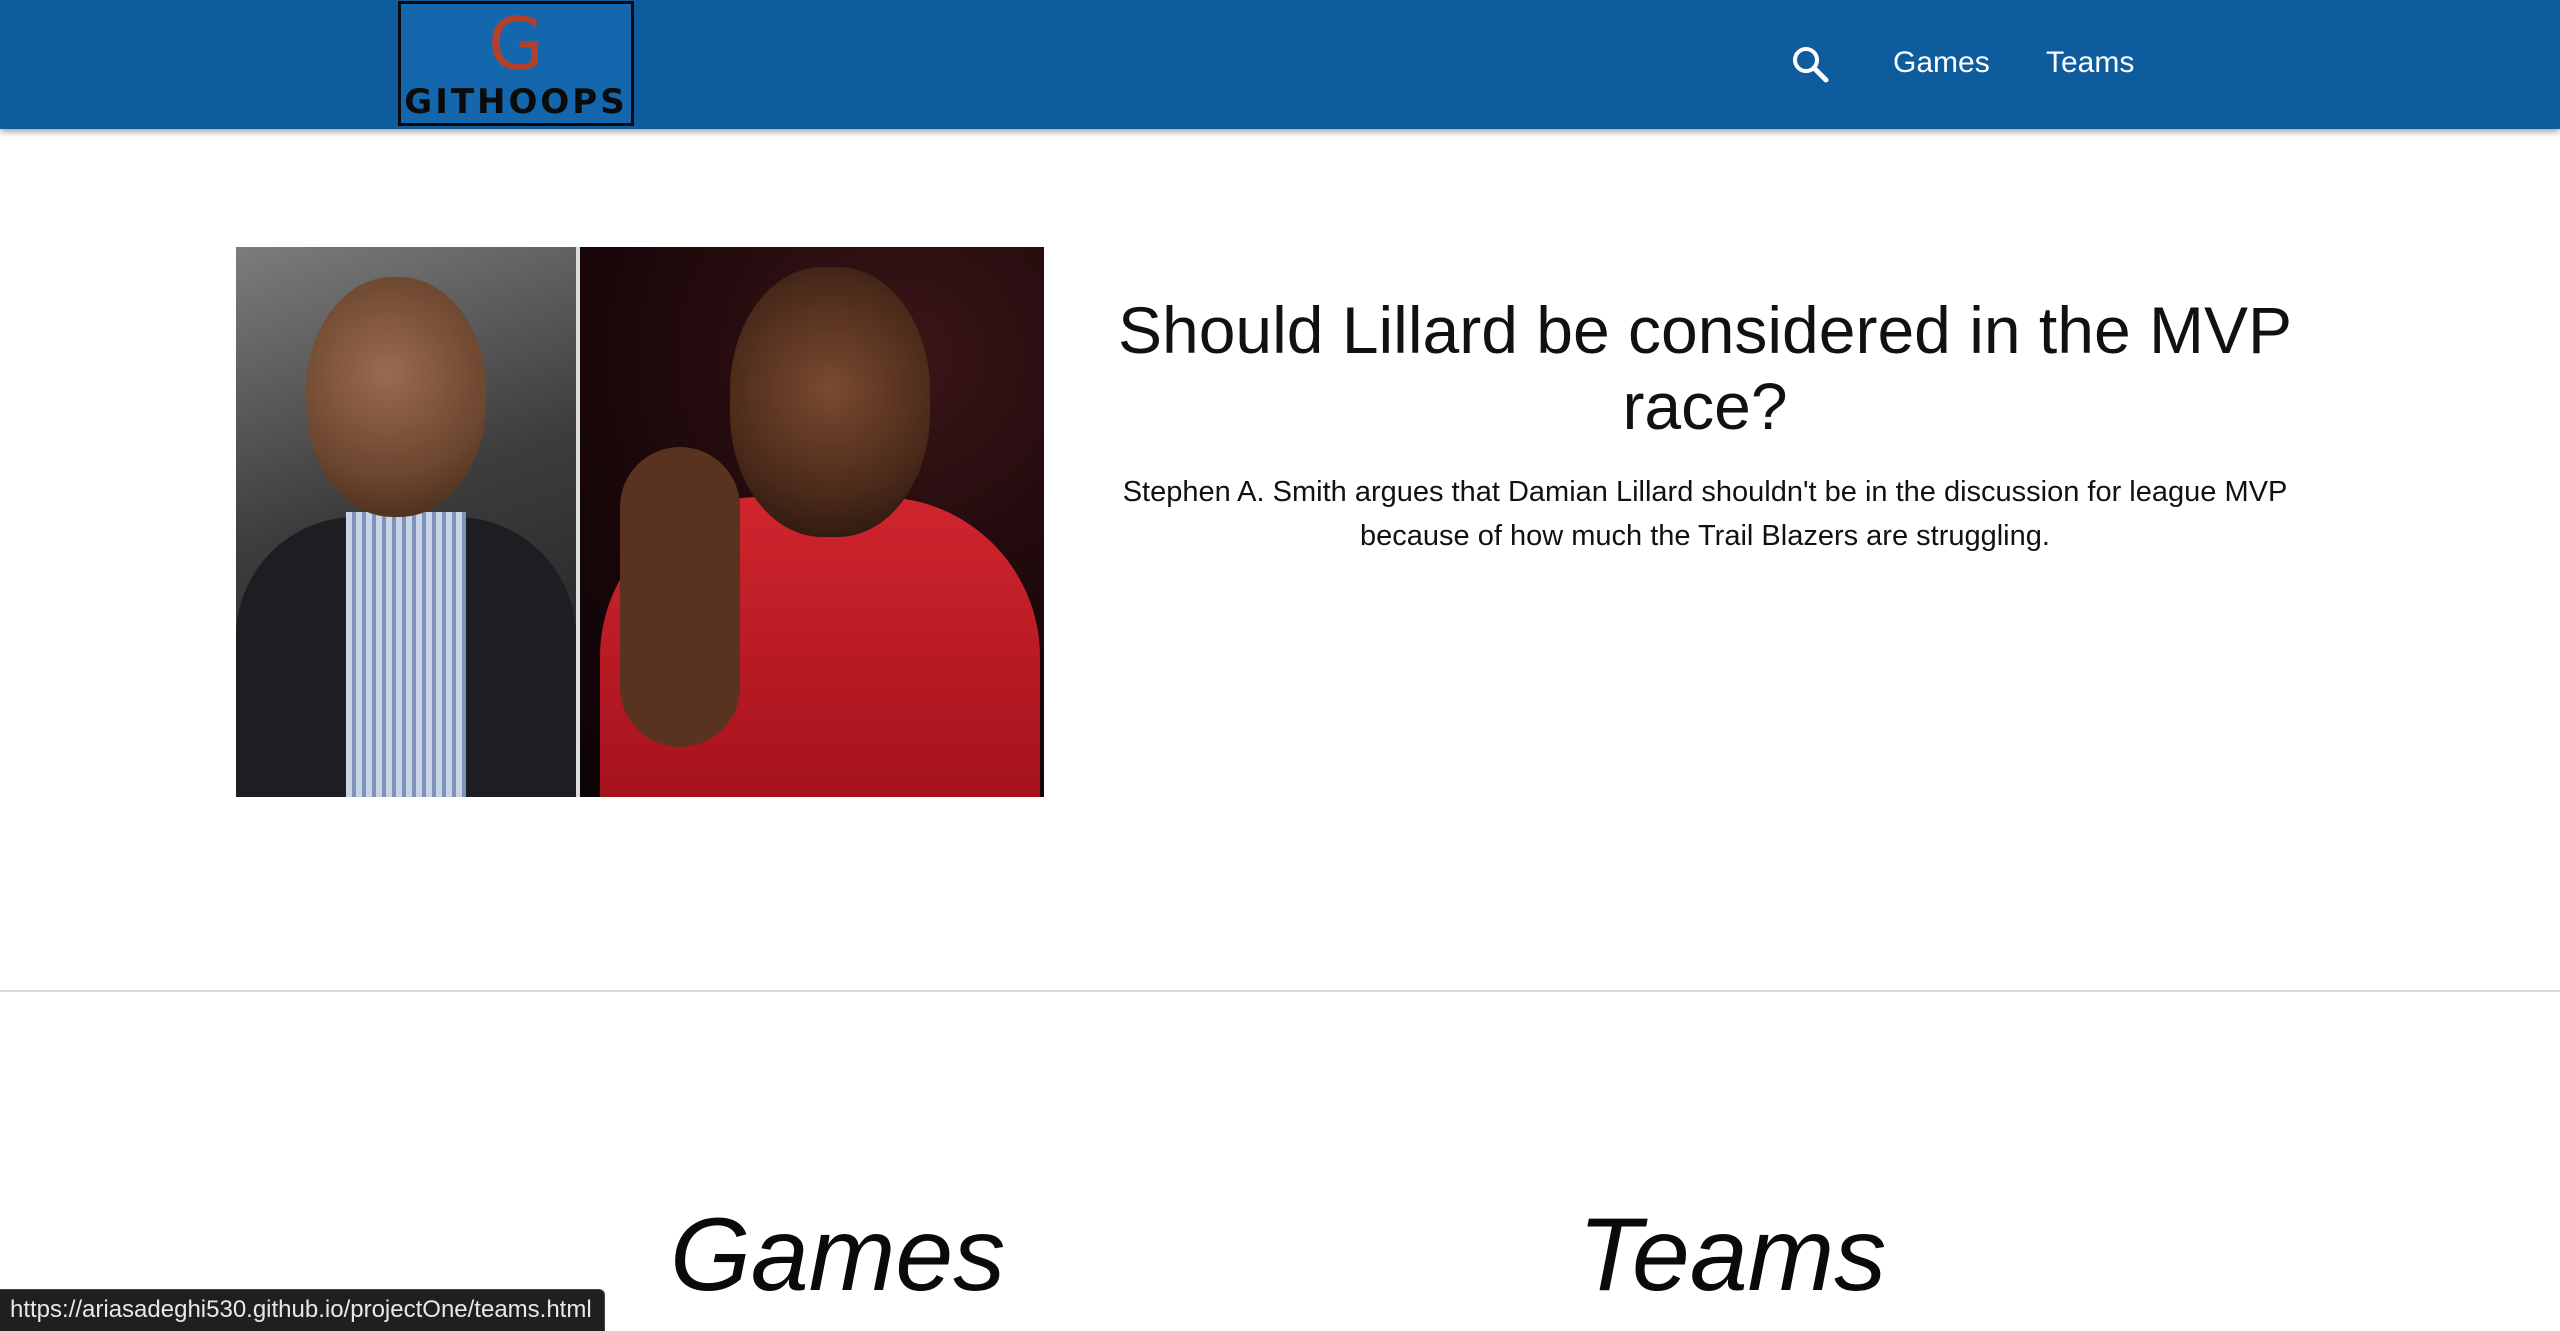 This screenshot has width=2560, height=1331. I want to click on stephen-a-smith-photo, so click(406, 522).